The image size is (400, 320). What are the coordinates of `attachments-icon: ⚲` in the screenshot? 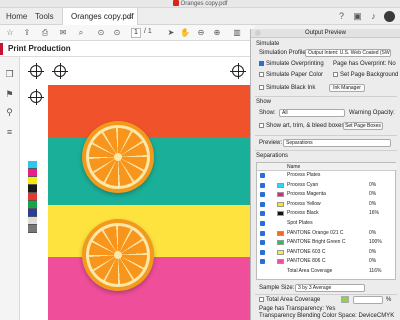 It's located at (9, 112).